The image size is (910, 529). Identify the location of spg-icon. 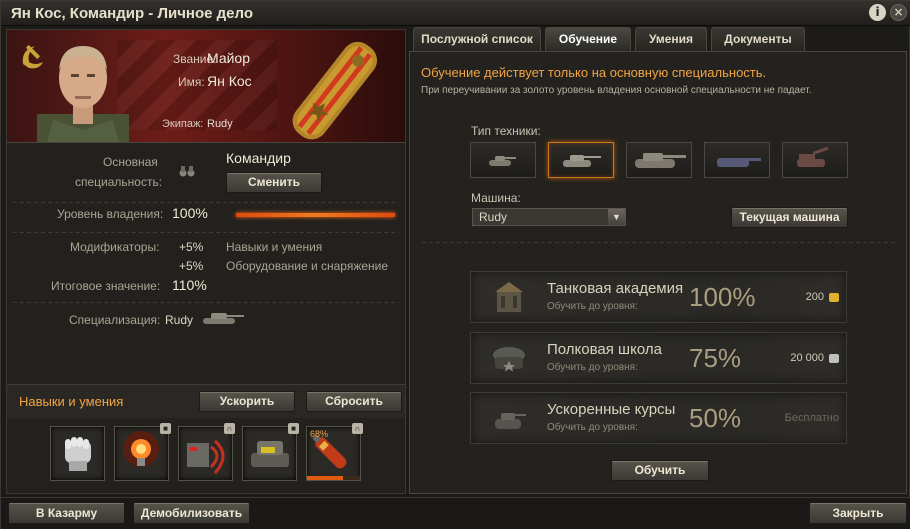
(813, 156).